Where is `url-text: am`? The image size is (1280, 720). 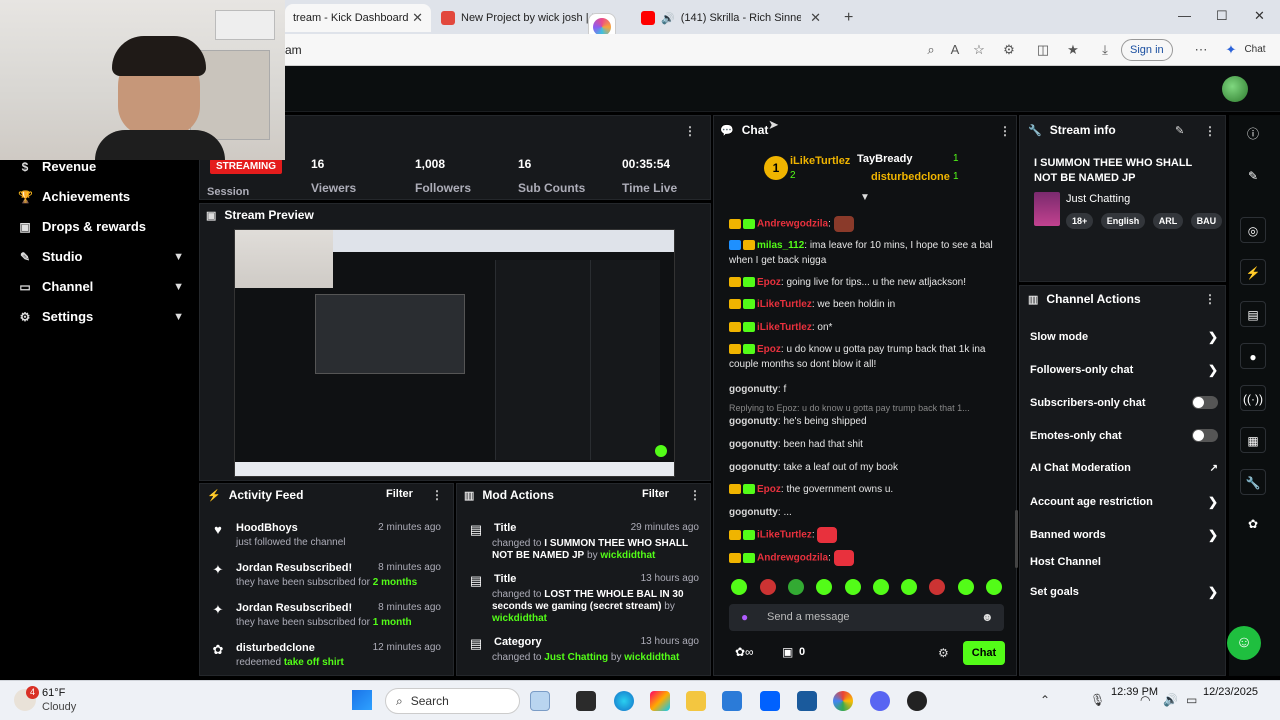 url-text: am is located at coordinates (293, 50).